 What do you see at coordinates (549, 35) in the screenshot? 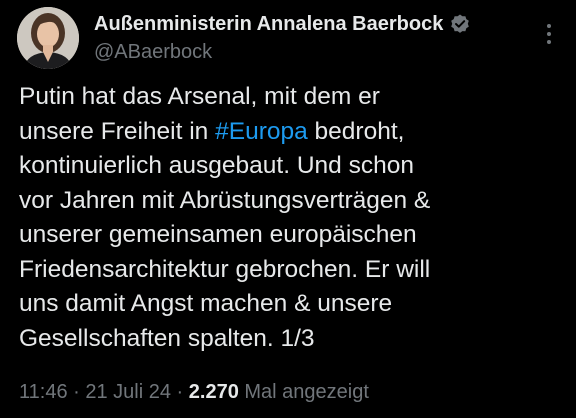
I see `more-vertical-icon` at bounding box center [549, 35].